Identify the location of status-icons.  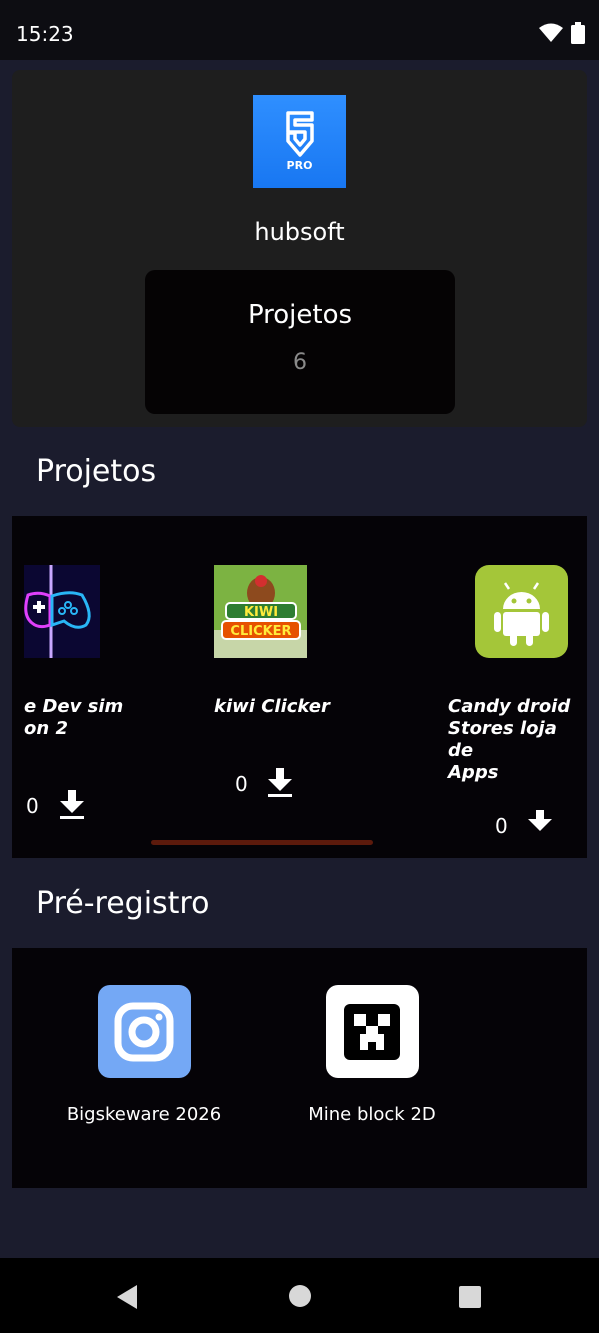
(562, 33).